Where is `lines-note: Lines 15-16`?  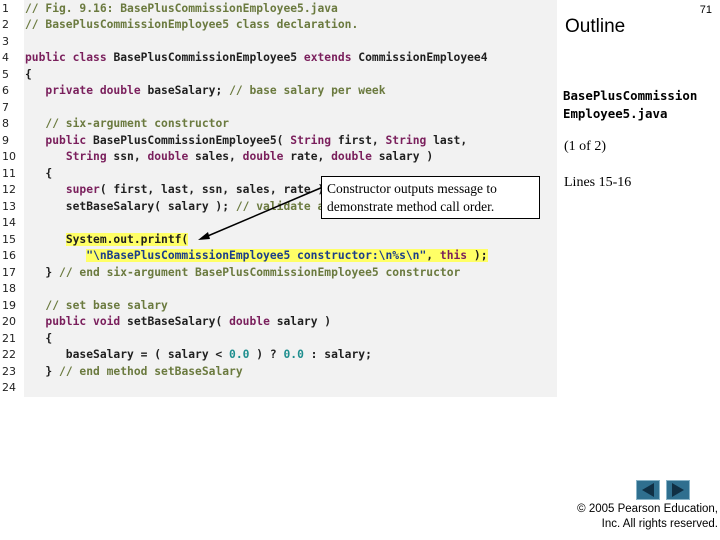 lines-note: Lines 15-16 is located at coordinates (598, 182).